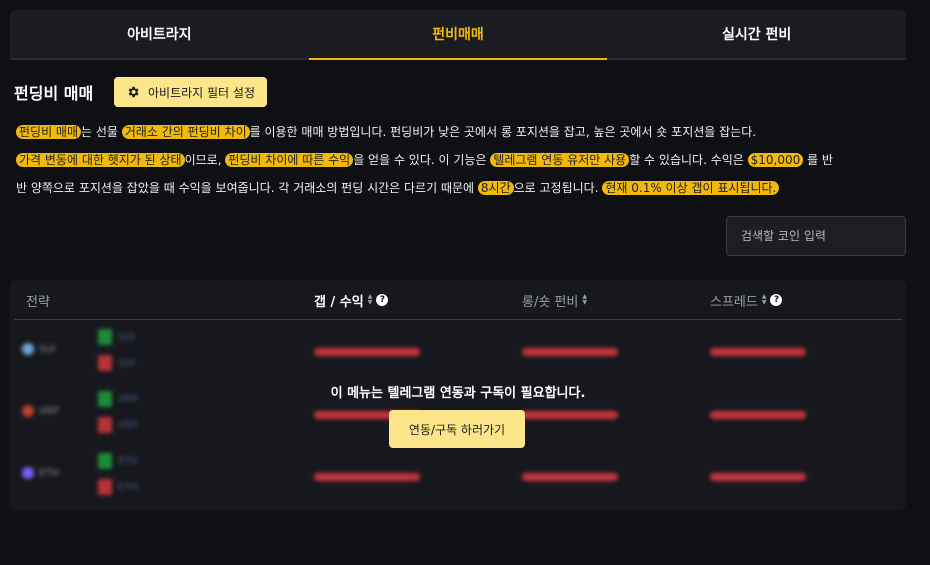  I want to click on coin-search-input, so click(816, 236).